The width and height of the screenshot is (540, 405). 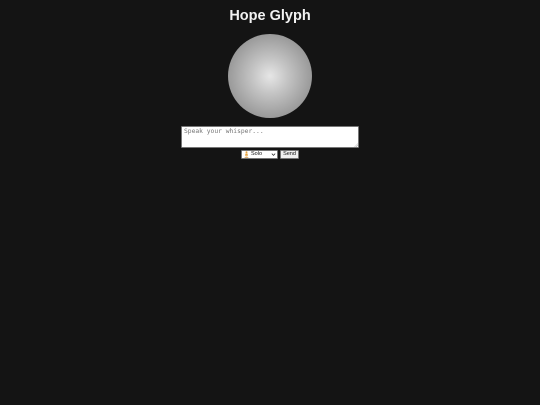 I want to click on chevron-down-icon, so click(x=273, y=154).